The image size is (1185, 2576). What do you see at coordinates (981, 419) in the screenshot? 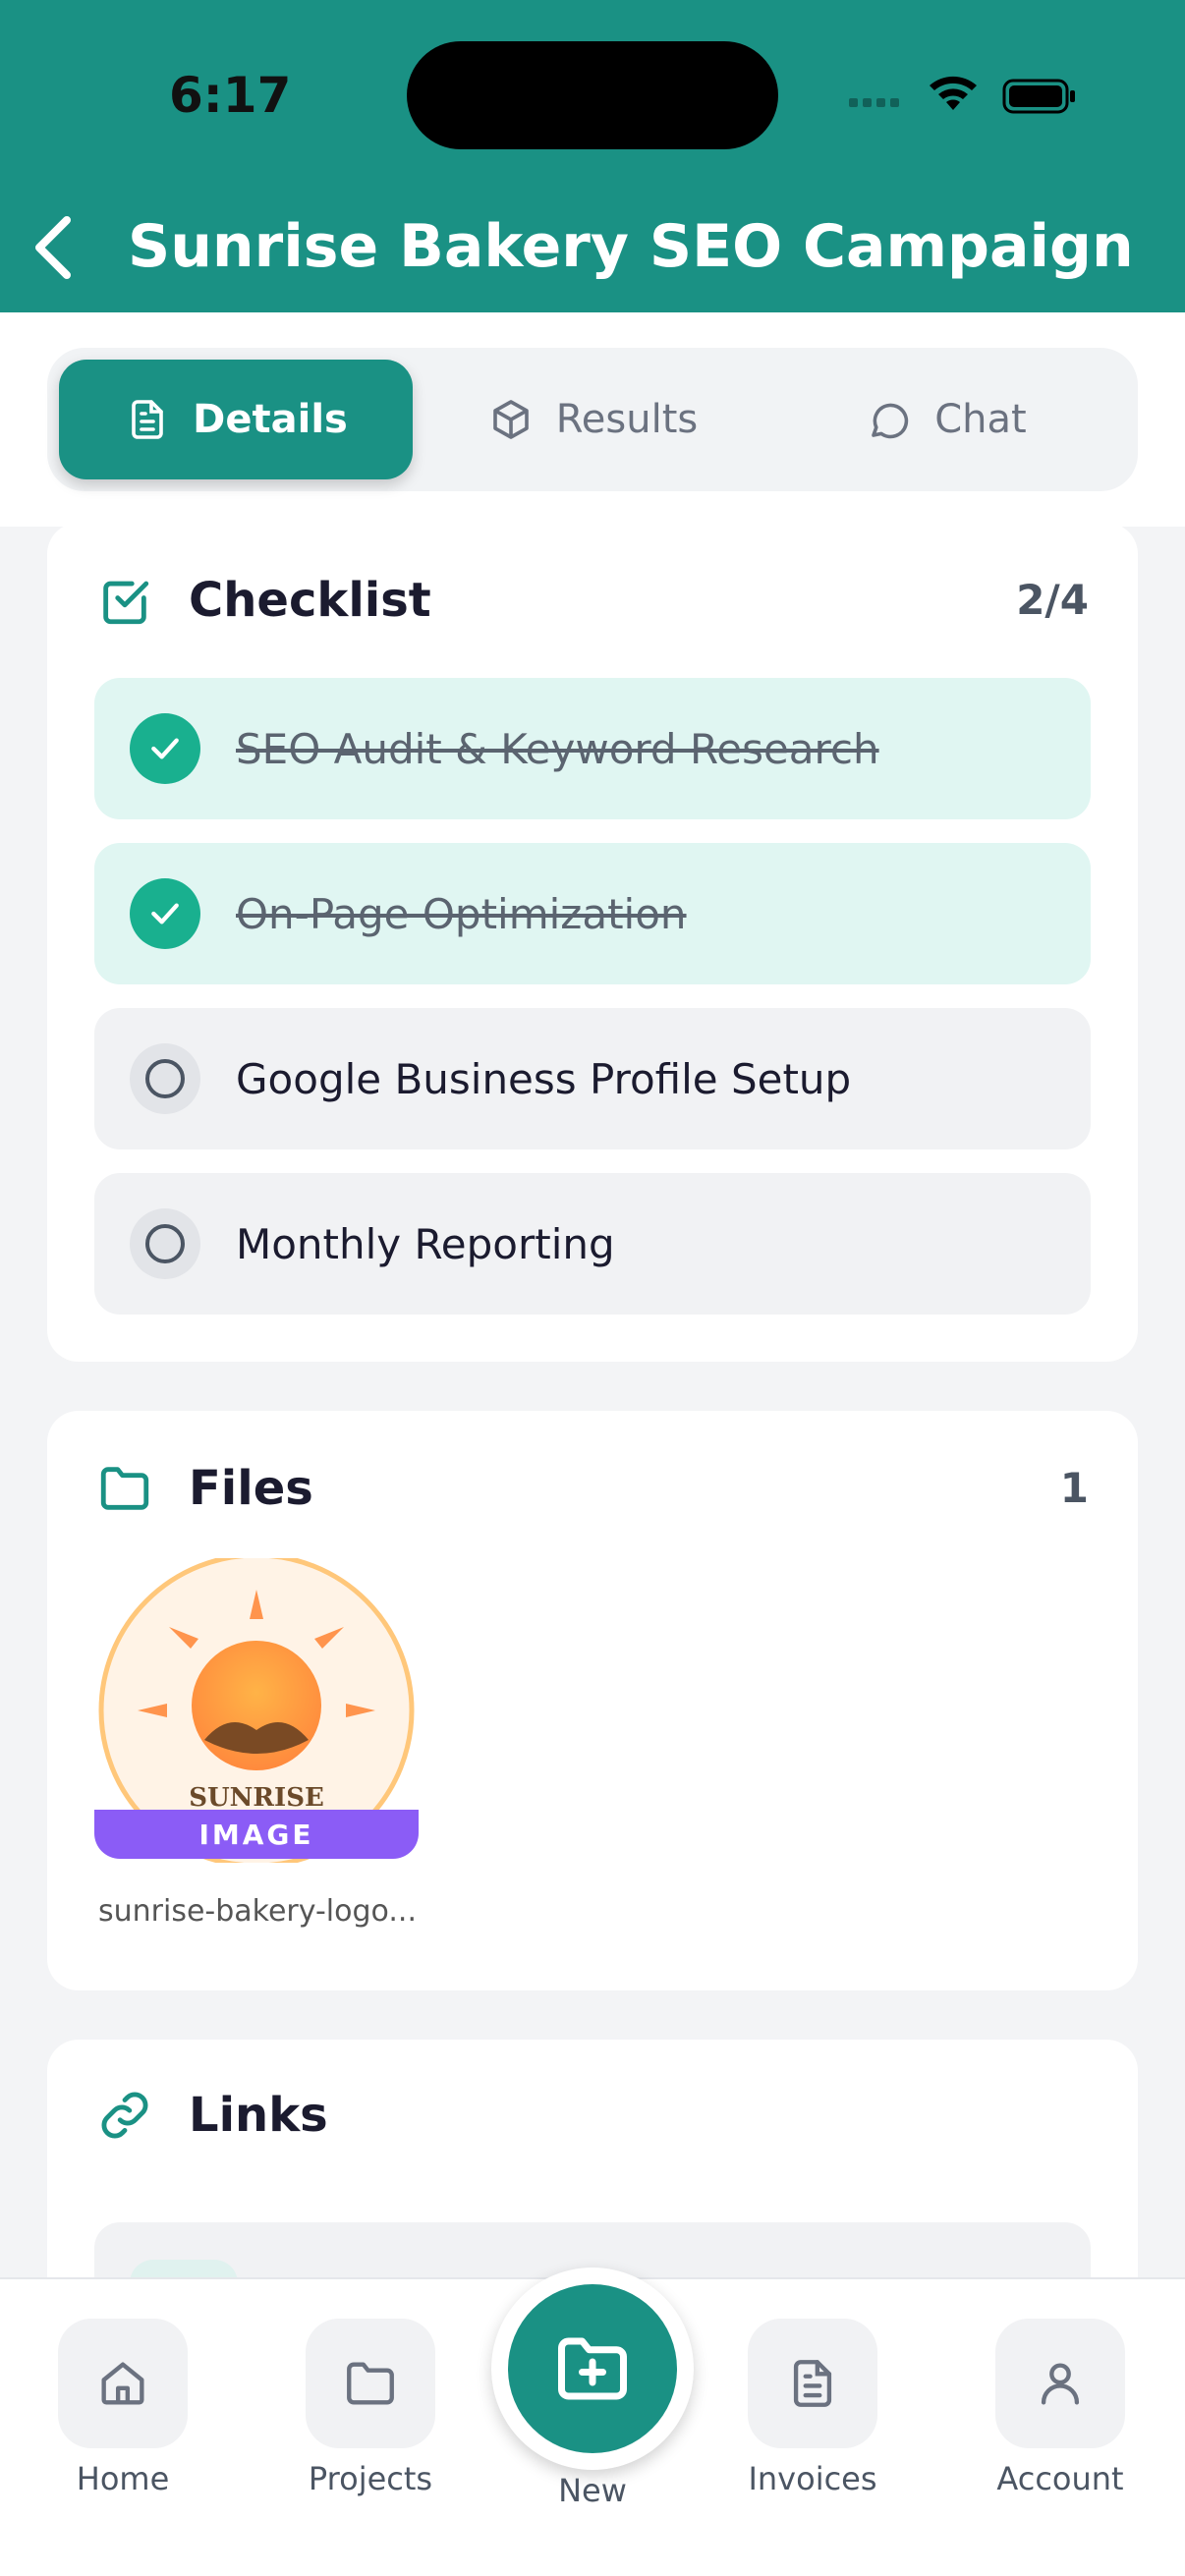
I see `tab-chat-label: Chat` at bounding box center [981, 419].